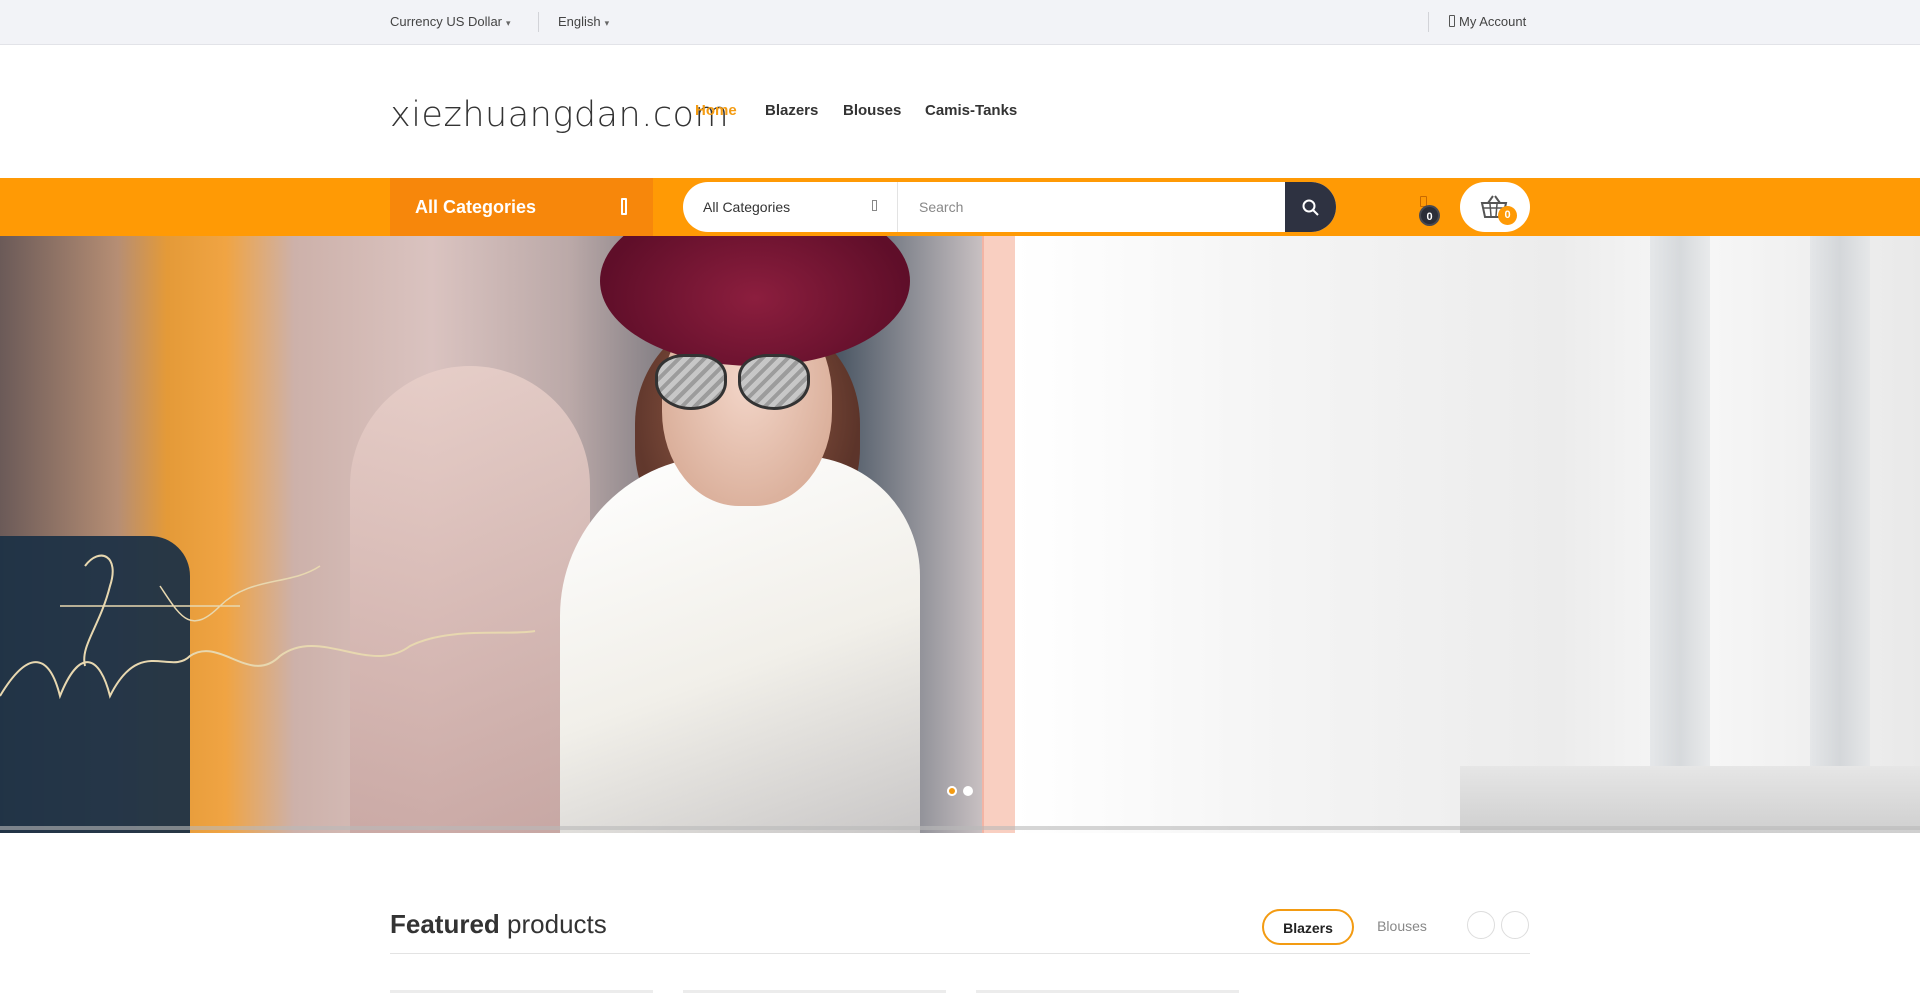  I want to click on nav-home: Home, so click(716, 110).